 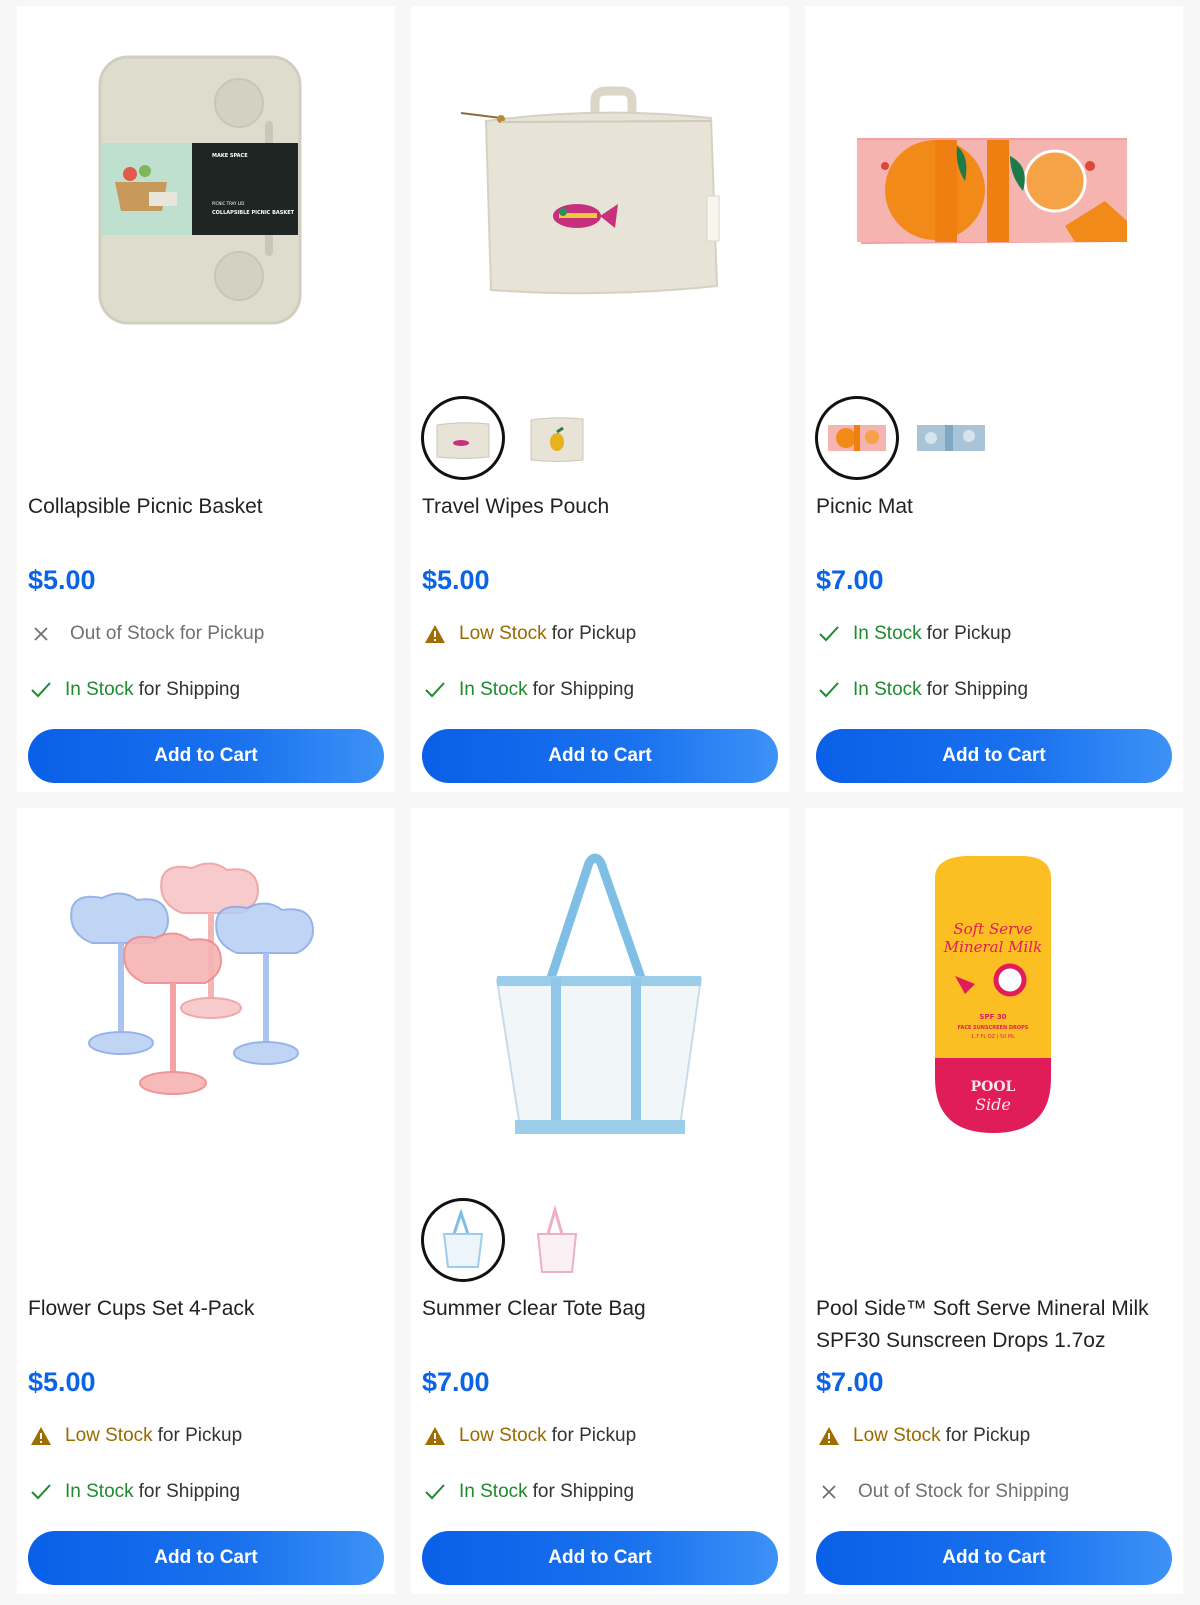 I want to click on bottle-label: FACE SUNSCREEN DROPS, so click(x=993, y=1028).